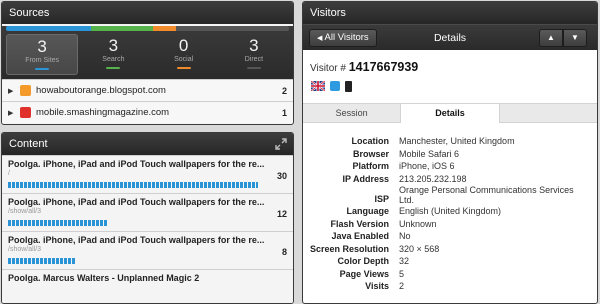 The width and height of the screenshot is (600, 304). Describe the element at coordinates (359, 223) in the screenshot. I see `detail-key: Flash Version` at that location.